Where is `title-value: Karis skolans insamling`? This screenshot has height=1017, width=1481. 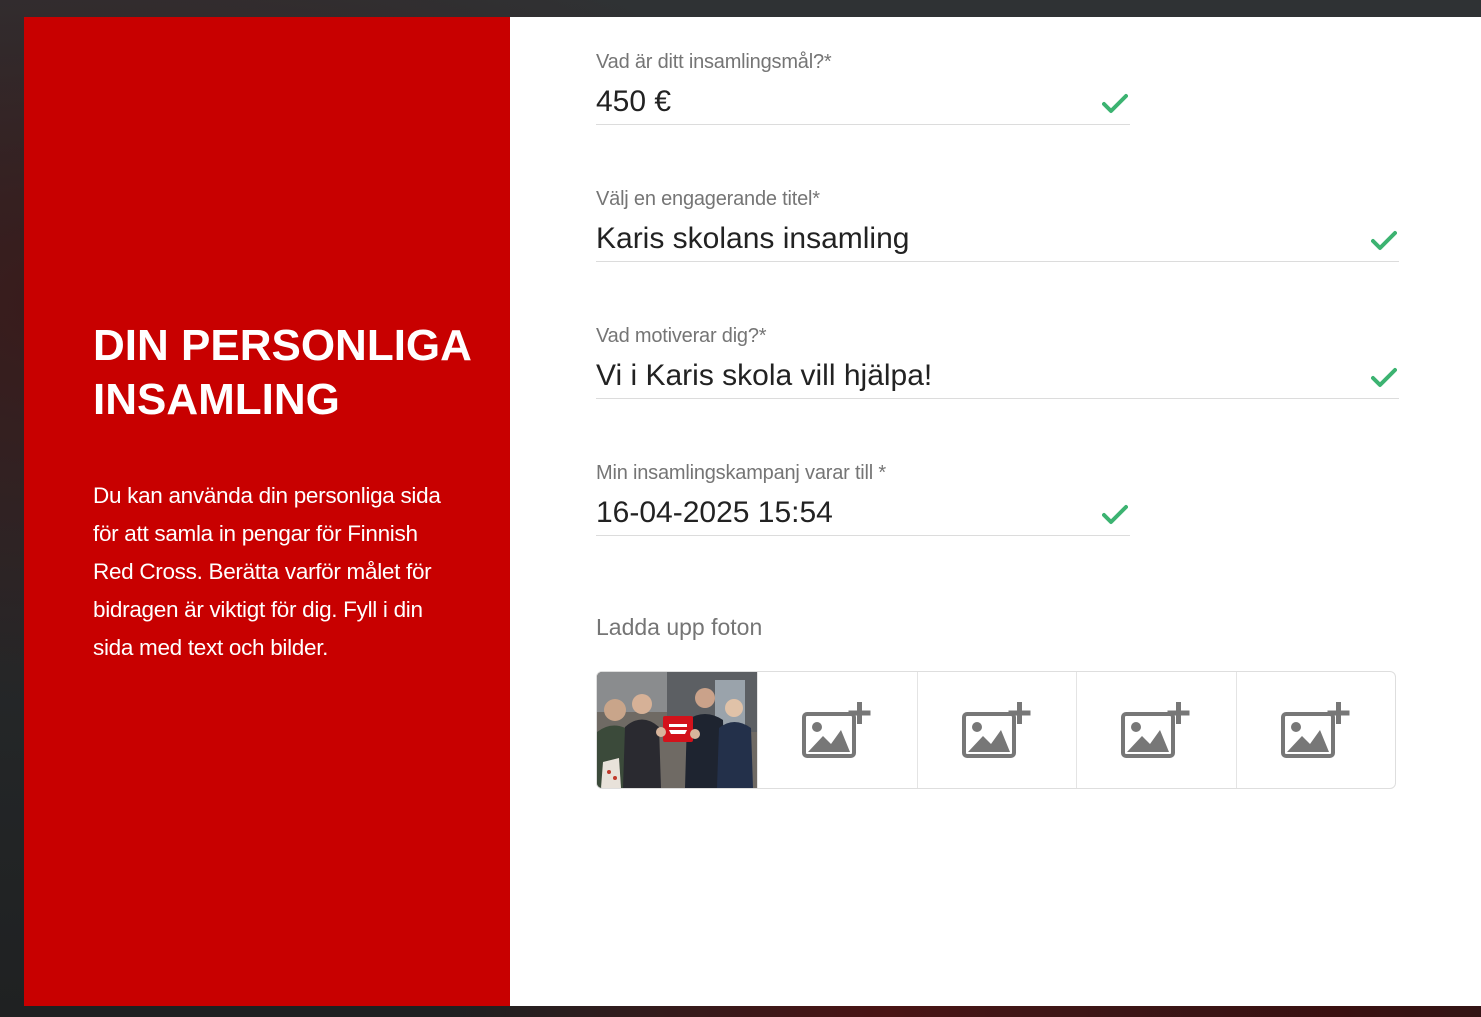 title-value: Karis skolans insamling is located at coordinates (753, 238).